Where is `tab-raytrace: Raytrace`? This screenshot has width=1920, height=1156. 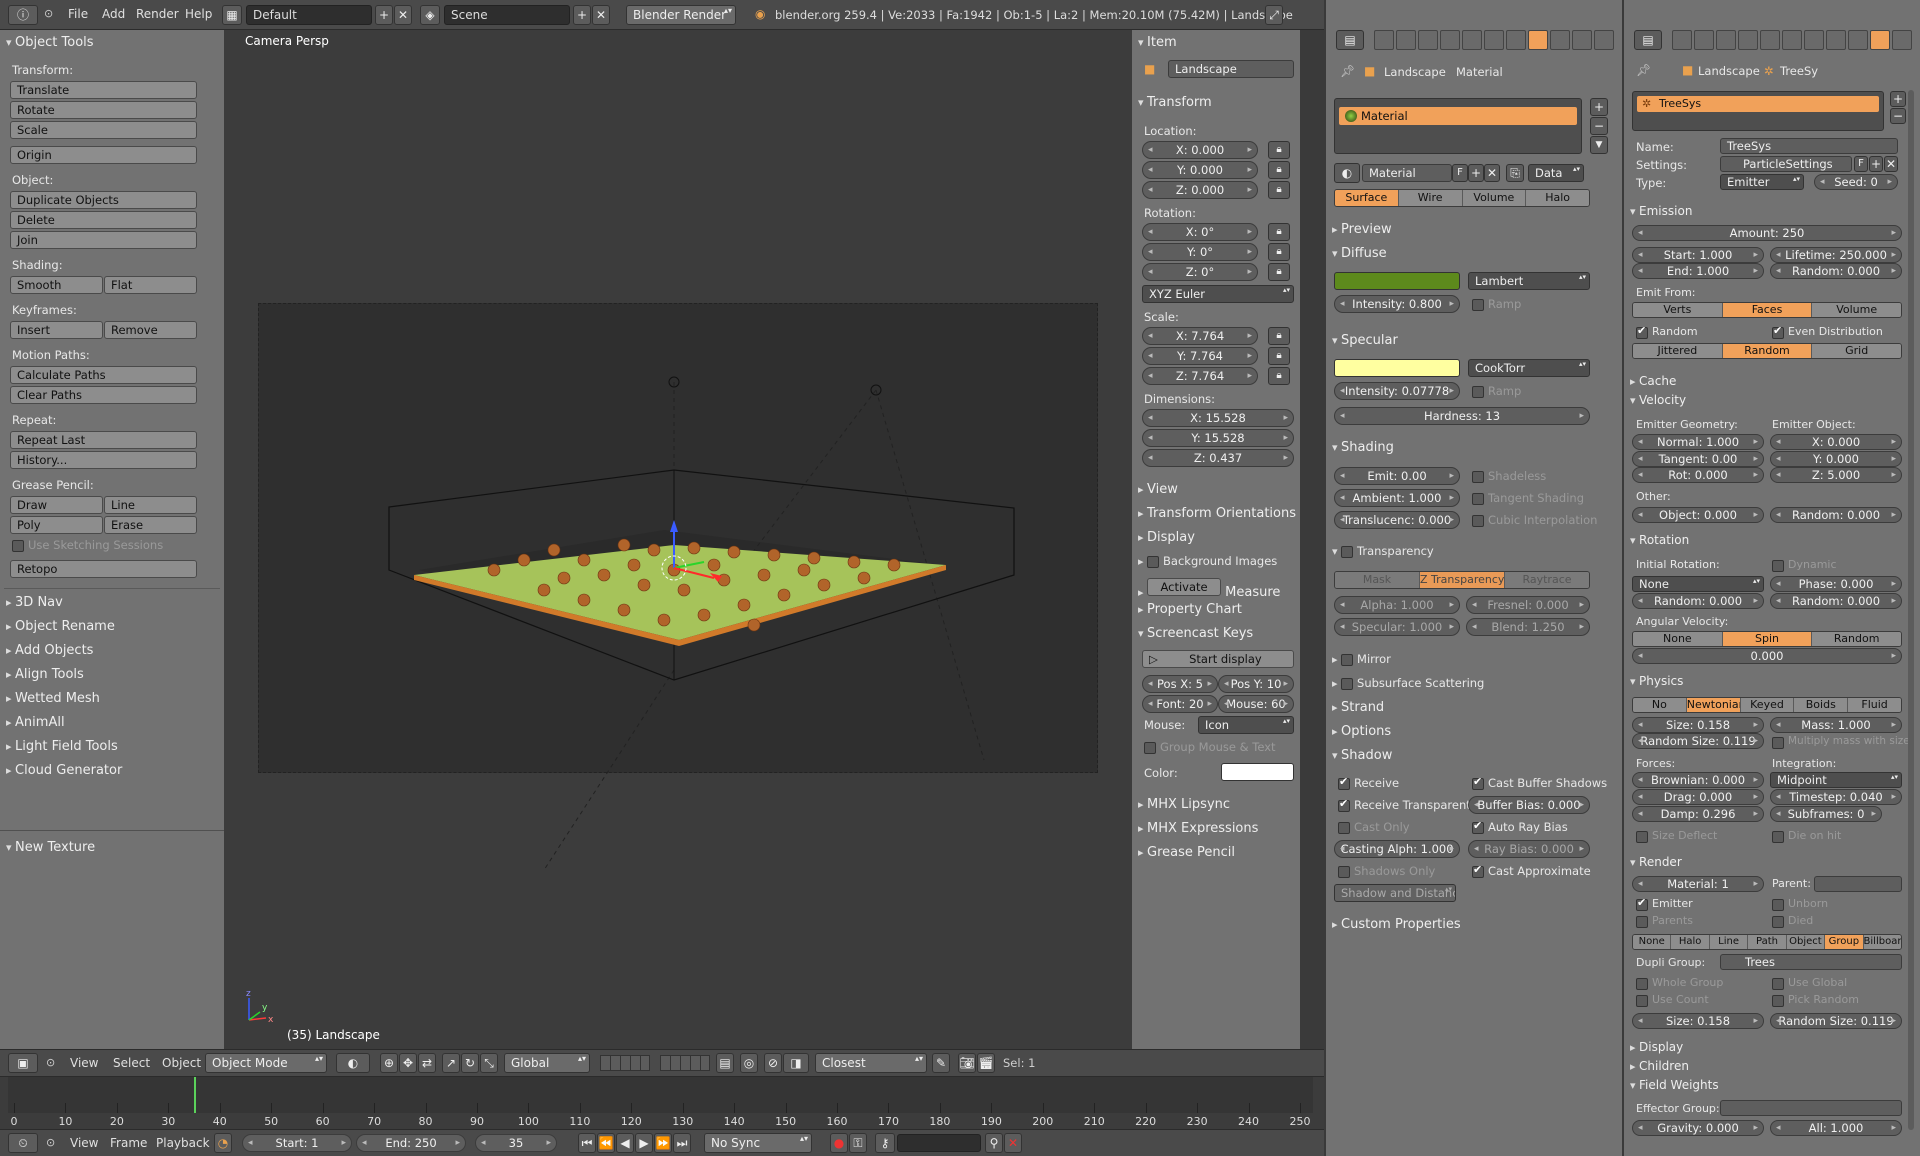 tab-raytrace: Raytrace is located at coordinates (1547, 580).